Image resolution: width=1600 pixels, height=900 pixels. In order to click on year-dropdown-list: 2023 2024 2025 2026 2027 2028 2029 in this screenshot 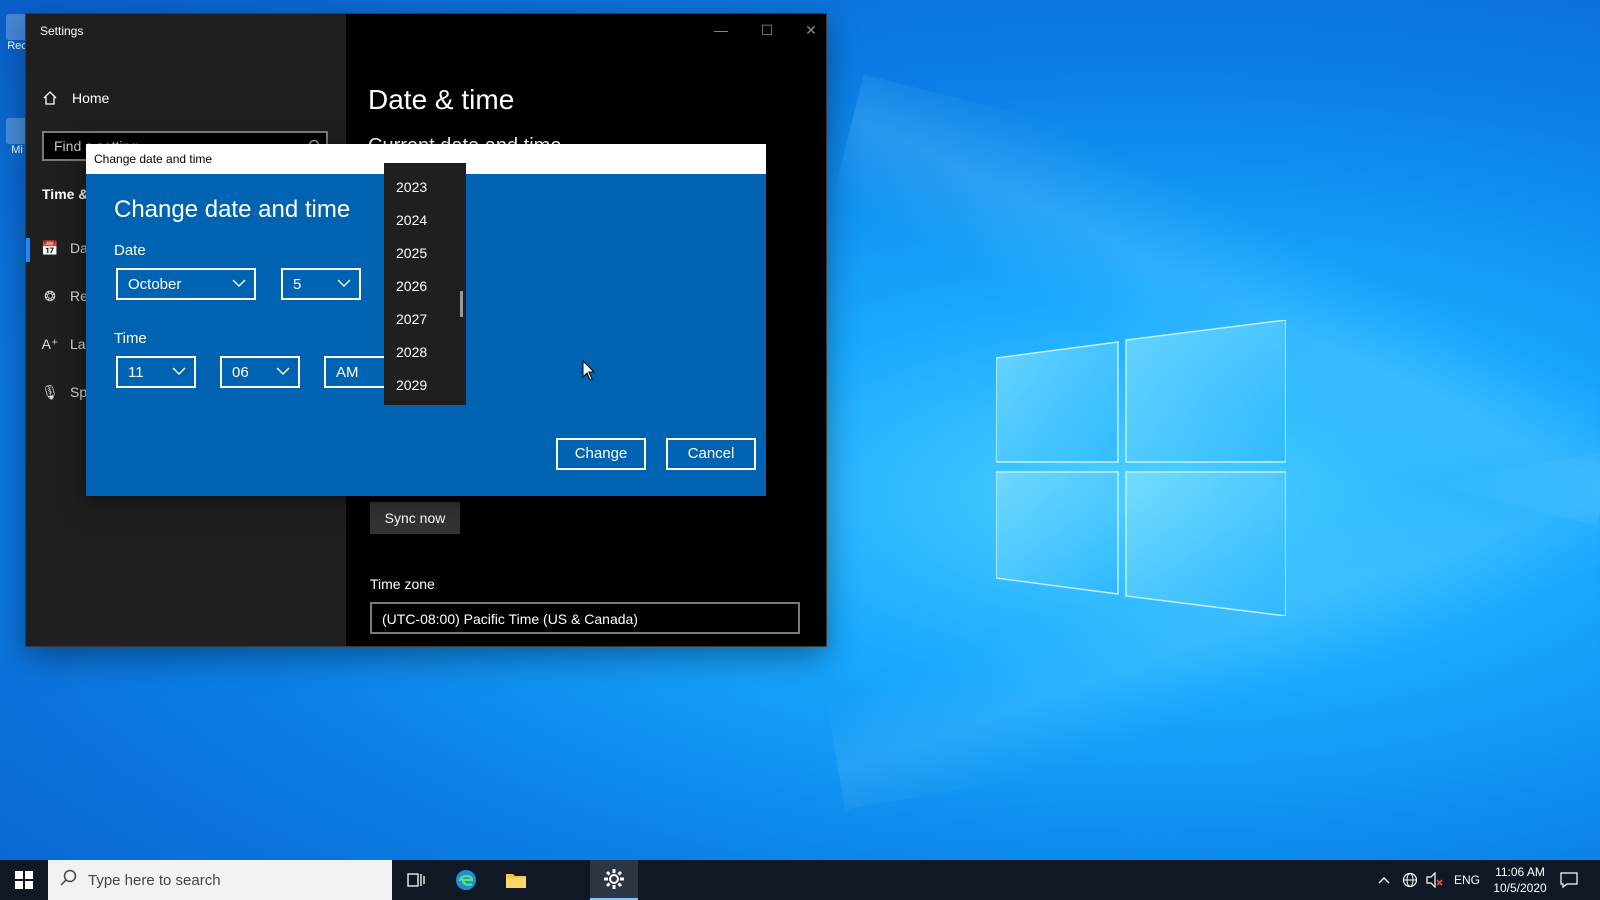, I will do `click(425, 284)`.